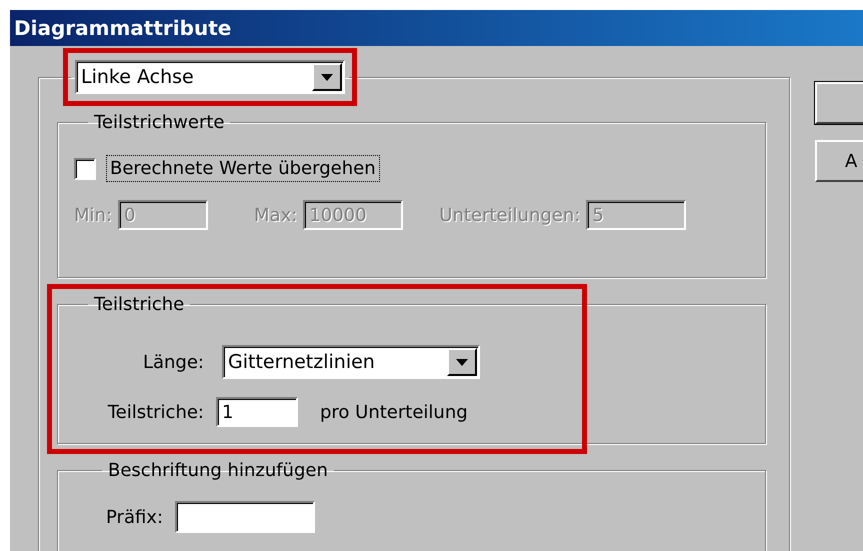 This screenshot has height=551, width=863. I want to click on unit-label: pro Unterteilung, so click(394, 412).